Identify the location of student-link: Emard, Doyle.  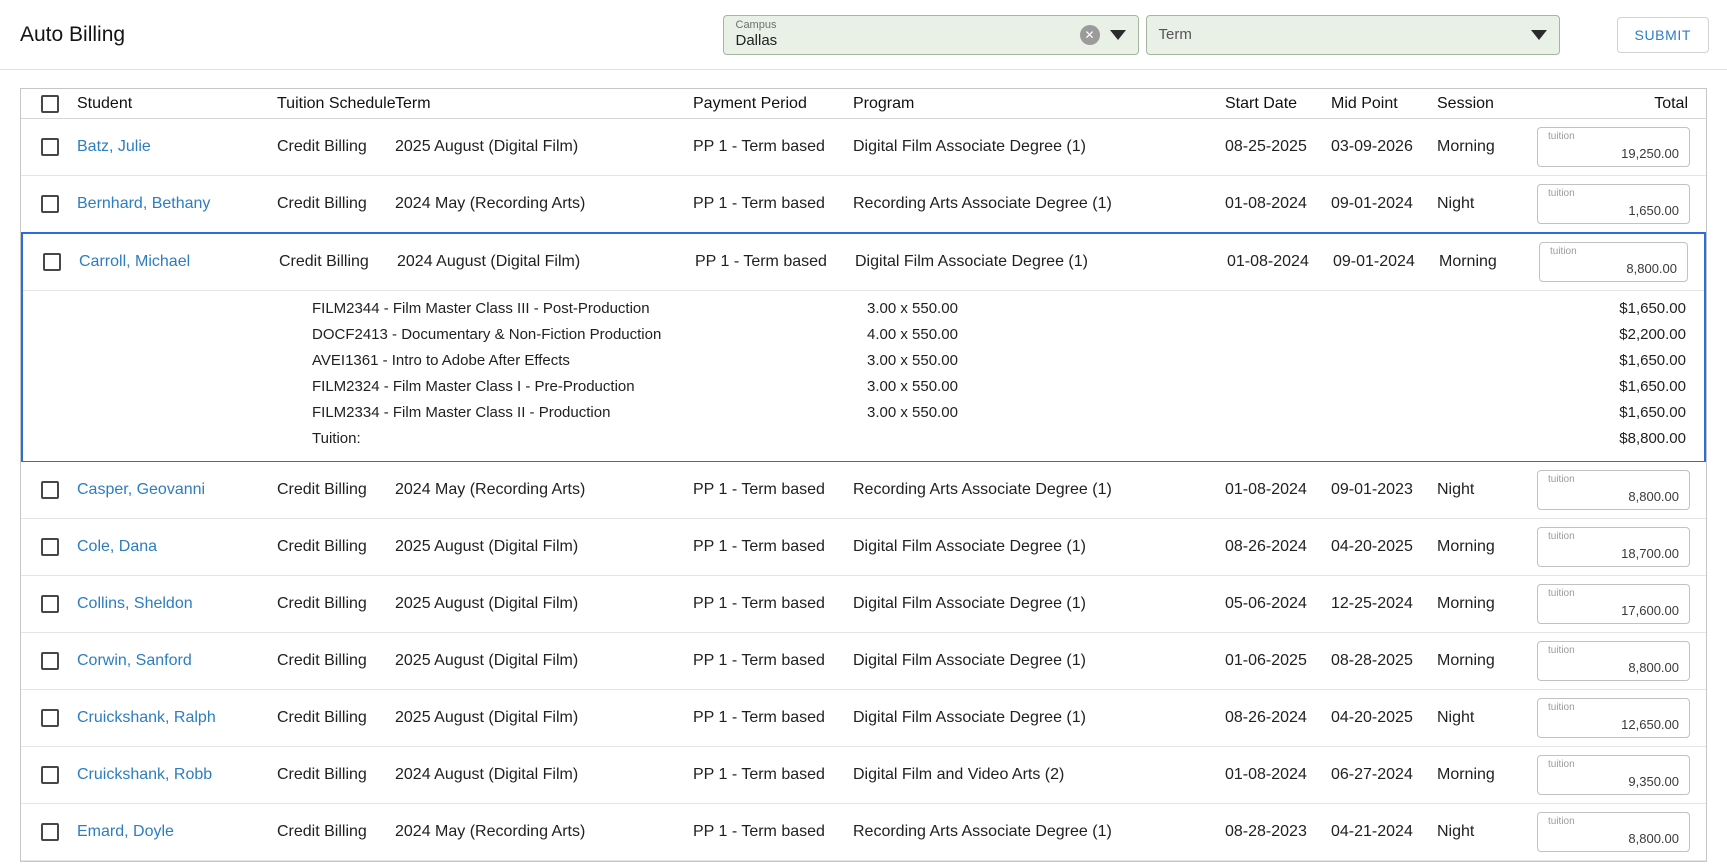
(125, 831).